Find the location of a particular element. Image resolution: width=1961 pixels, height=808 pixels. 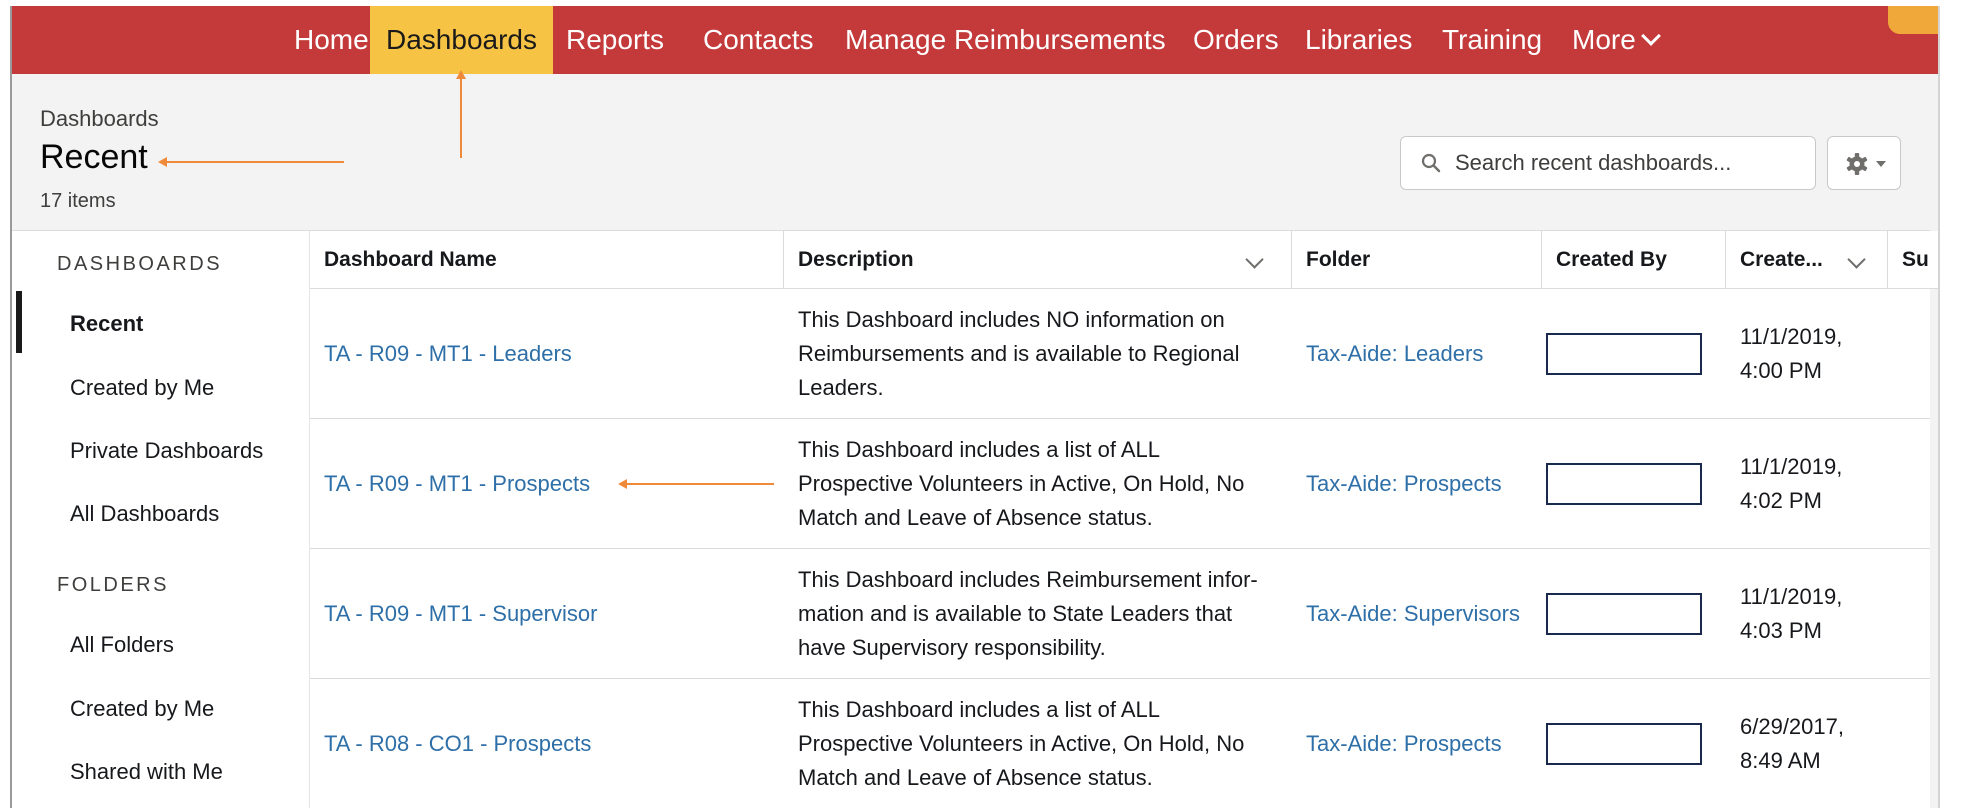

description-line: This Dashboard includes a list of ALL is located at coordinates (979, 449).